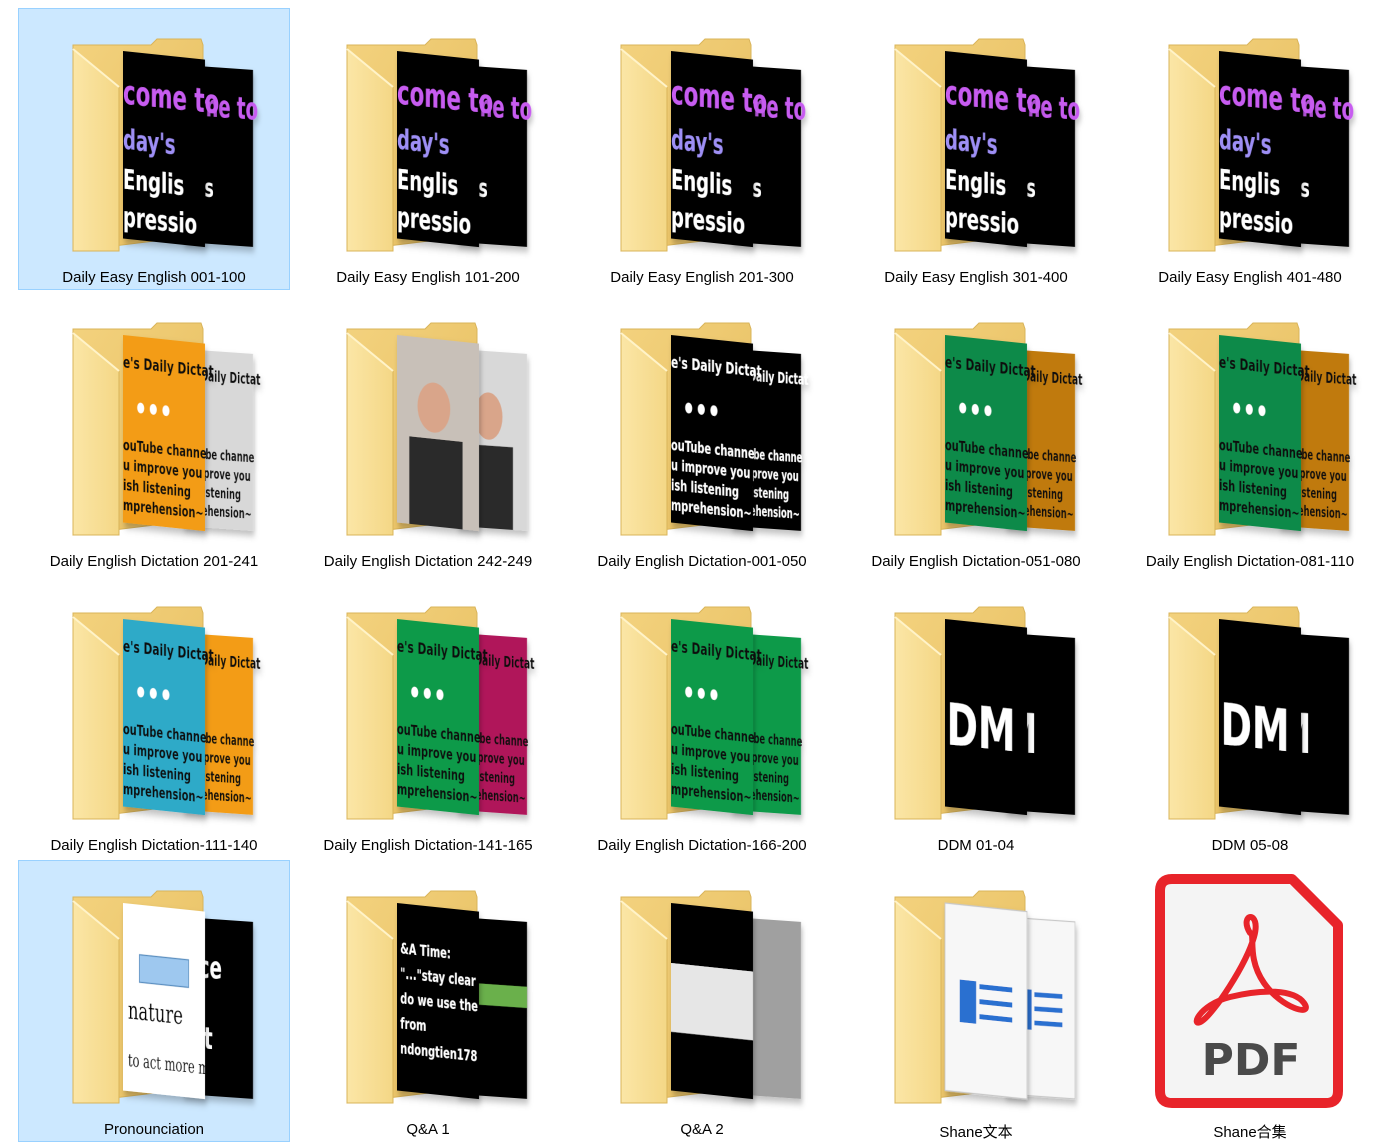 The width and height of the screenshot is (1390, 1143). Describe the element at coordinates (702, 277) in the screenshot. I see `item-label: Daily Easy English 201-300` at that location.